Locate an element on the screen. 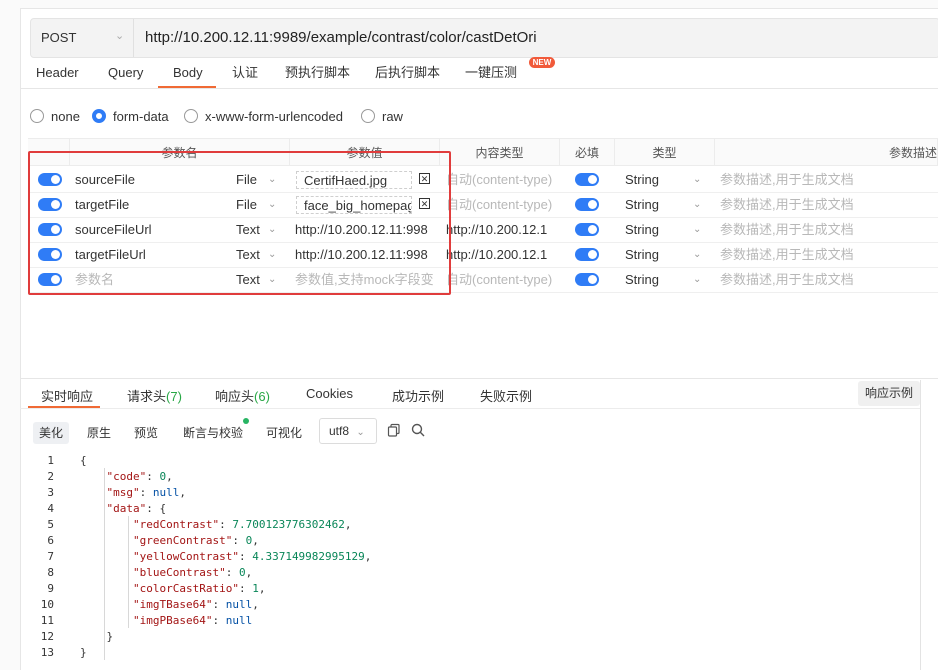  tabs-divider is located at coordinates (479, 88).